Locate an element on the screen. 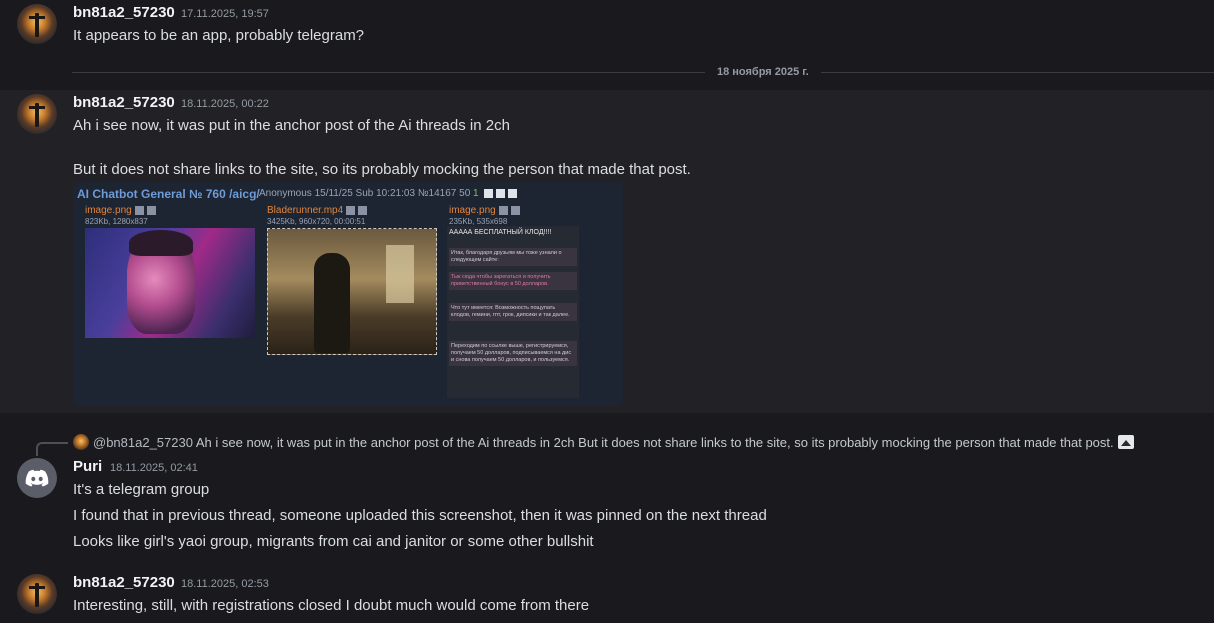  timestamp: 17.11.2025, 19:57 is located at coordinates (225, 14).